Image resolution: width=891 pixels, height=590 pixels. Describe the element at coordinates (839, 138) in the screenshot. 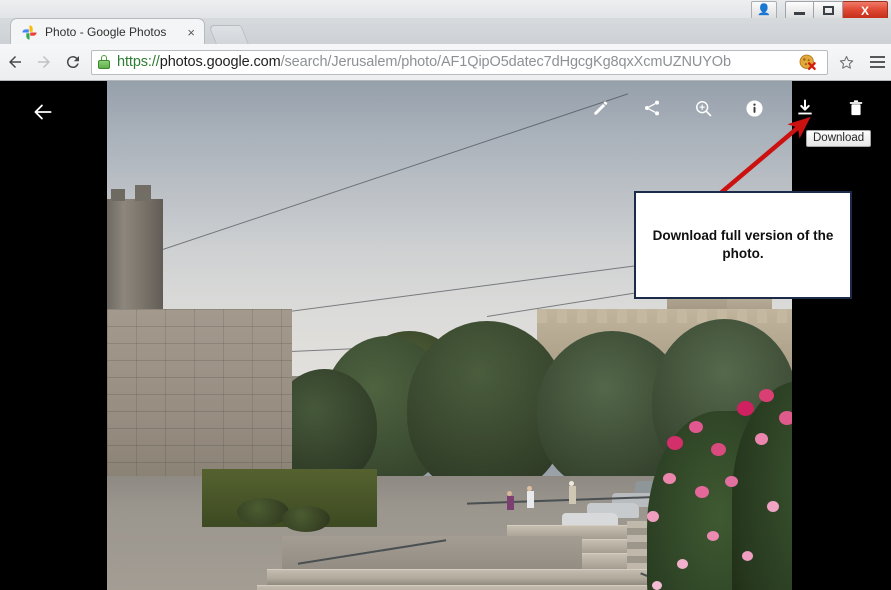

I see `download-tooltip: Download` at that location.